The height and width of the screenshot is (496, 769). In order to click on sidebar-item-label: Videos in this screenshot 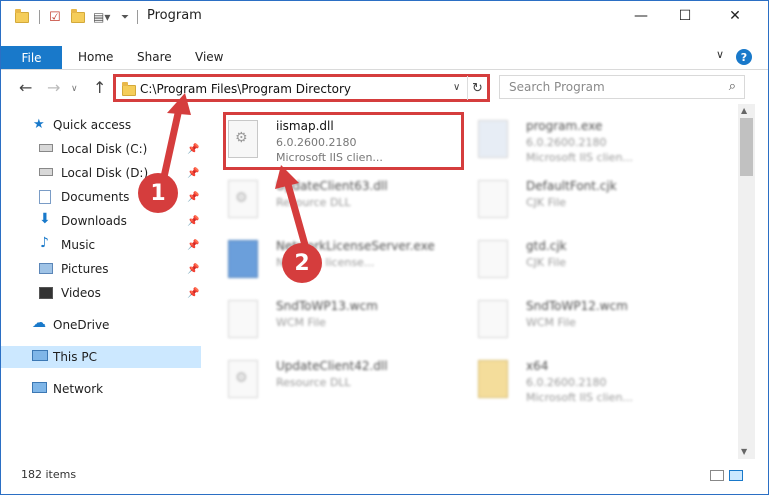, I will do `click(81, 293)`.